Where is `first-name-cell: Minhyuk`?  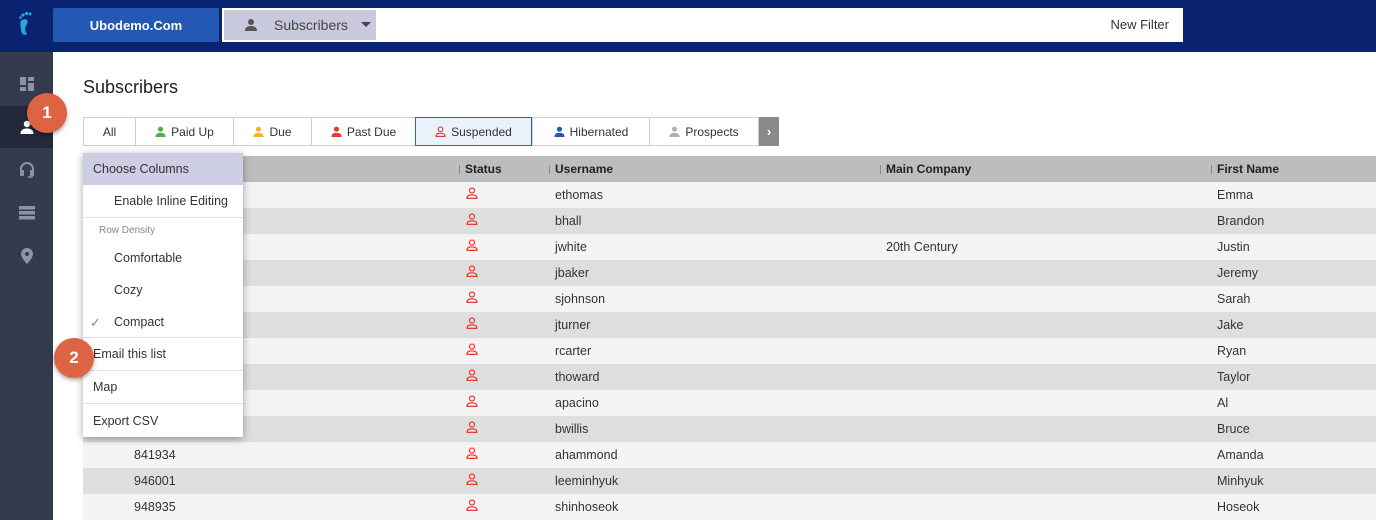
first-name-cell: Minhyuk is located at coordinates (1240, 481).